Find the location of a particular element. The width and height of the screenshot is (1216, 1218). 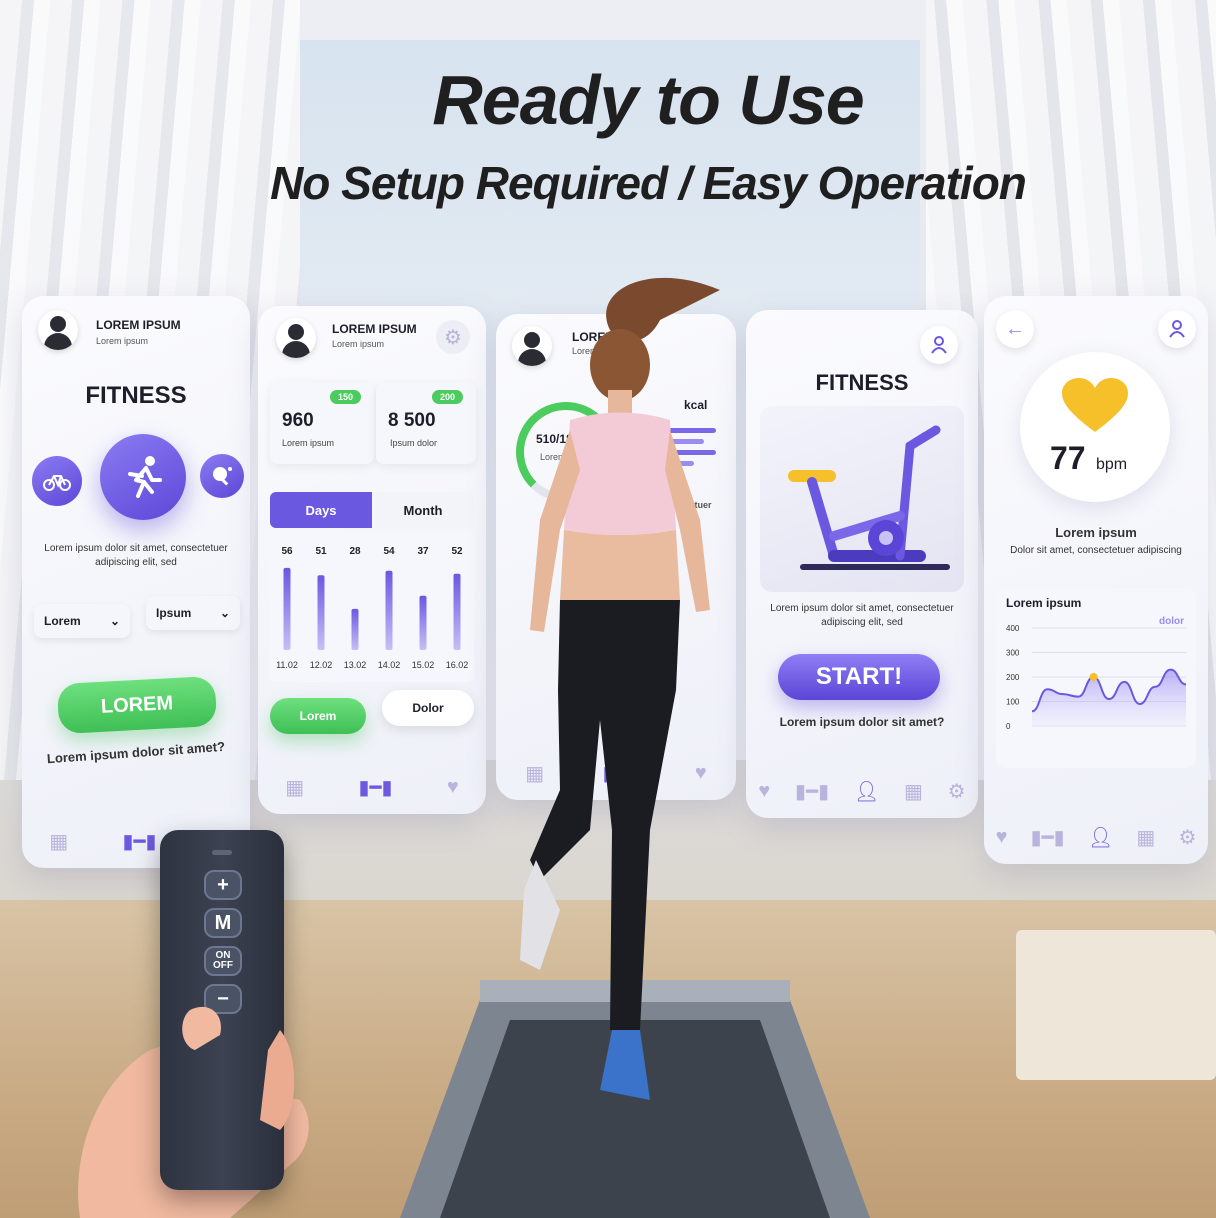

stat-badge: 150 is located at coordinates (346, 397).